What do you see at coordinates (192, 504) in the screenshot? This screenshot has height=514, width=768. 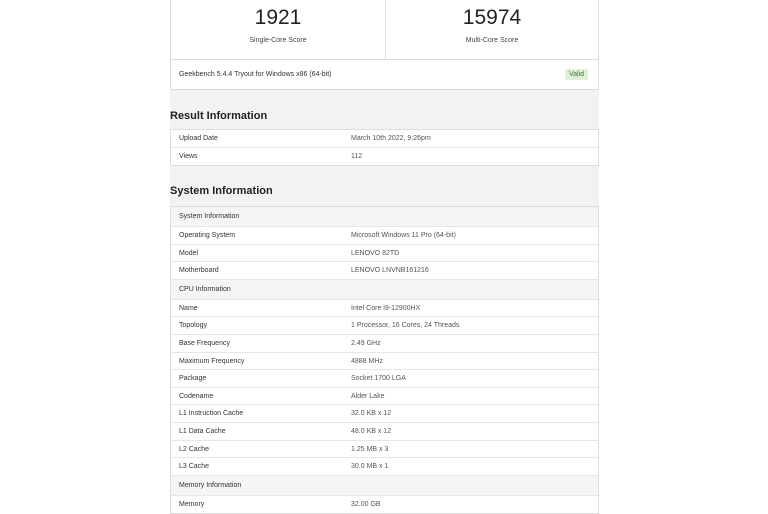 I see `row-name: Memory` at bounding box center [192, 504].